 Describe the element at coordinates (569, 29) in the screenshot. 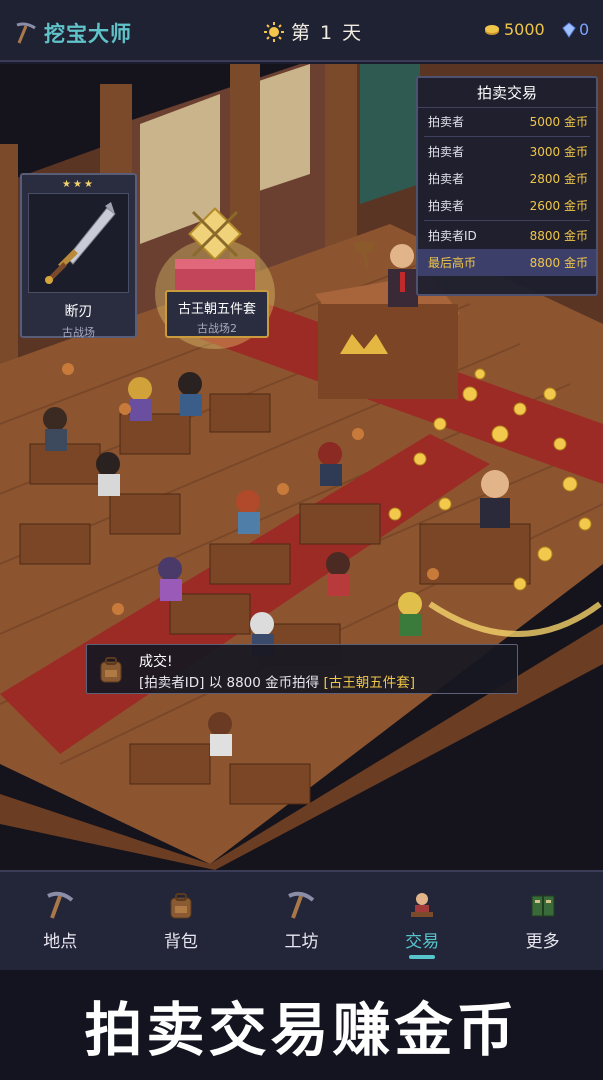

I see `gem-icon` at that location.